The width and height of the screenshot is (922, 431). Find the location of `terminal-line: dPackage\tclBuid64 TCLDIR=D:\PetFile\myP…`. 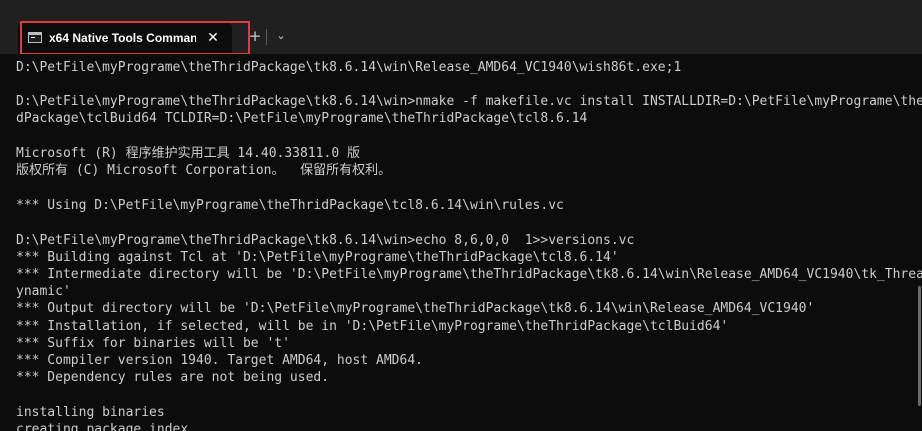

terminal-line: dPackage\tclBuid64 TCLDIR=D:\PetFile\myP… is located at coordinates (302, 118).